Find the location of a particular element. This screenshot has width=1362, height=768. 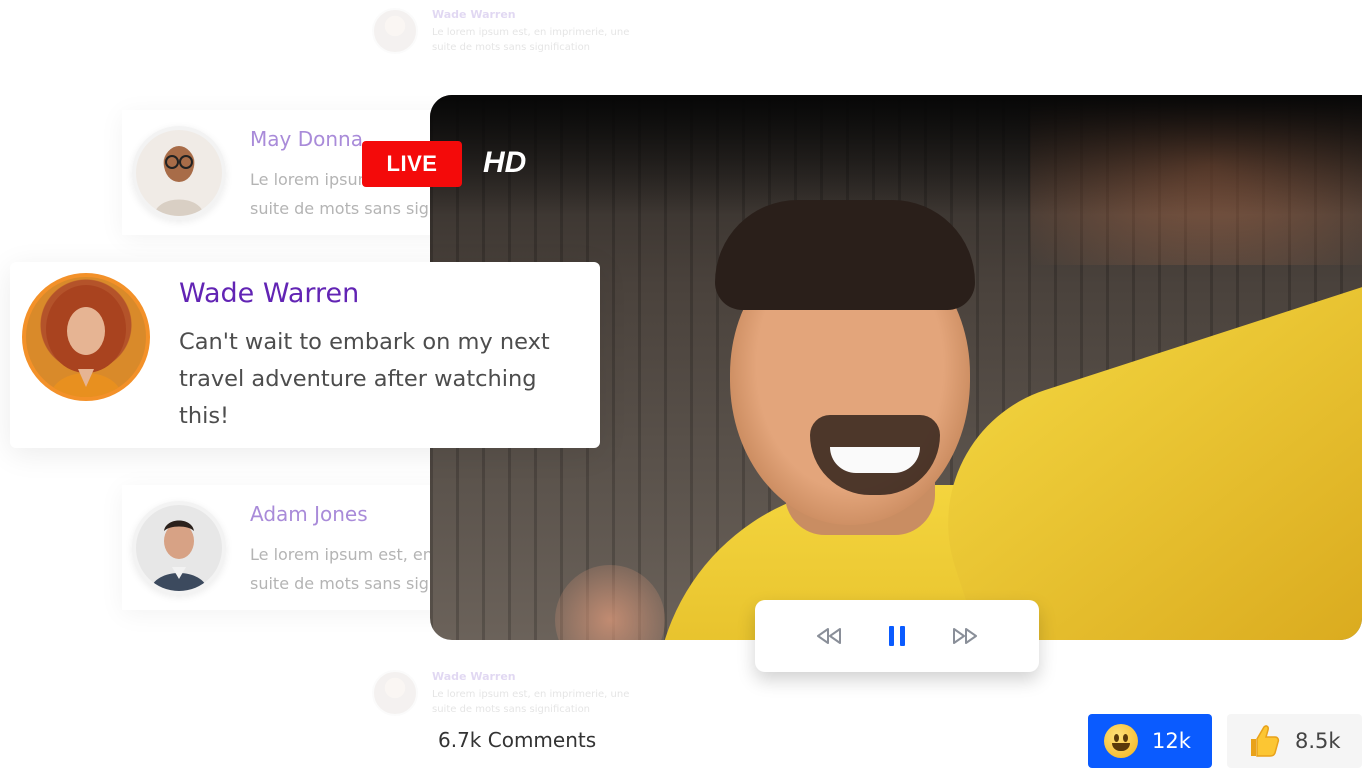

reaction-count: 8.5k is located at coordinates (1318, 741).